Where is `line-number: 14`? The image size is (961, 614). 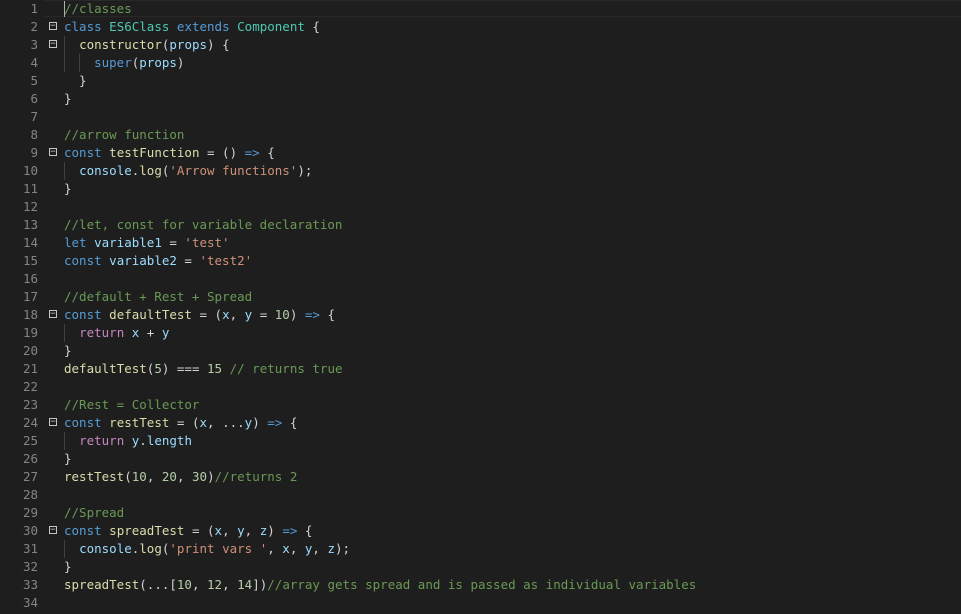
line-number: 14 is located at coordinates (19, 243).